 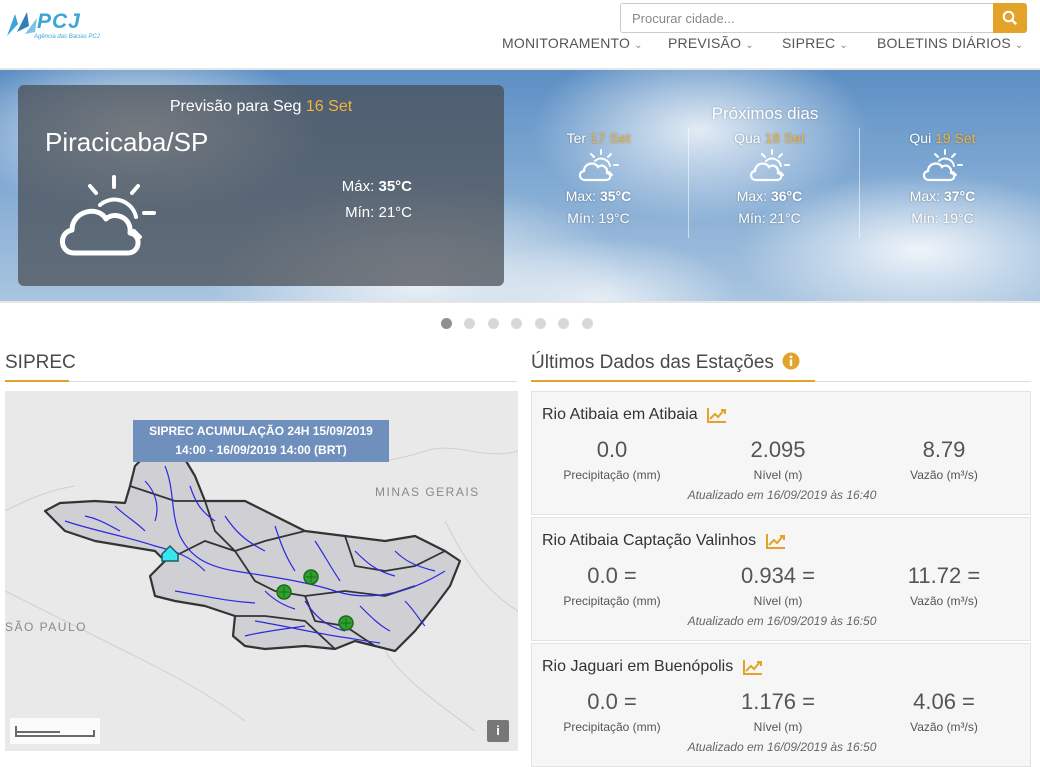 I want to click on search-button, so click(x=1010, y=18).